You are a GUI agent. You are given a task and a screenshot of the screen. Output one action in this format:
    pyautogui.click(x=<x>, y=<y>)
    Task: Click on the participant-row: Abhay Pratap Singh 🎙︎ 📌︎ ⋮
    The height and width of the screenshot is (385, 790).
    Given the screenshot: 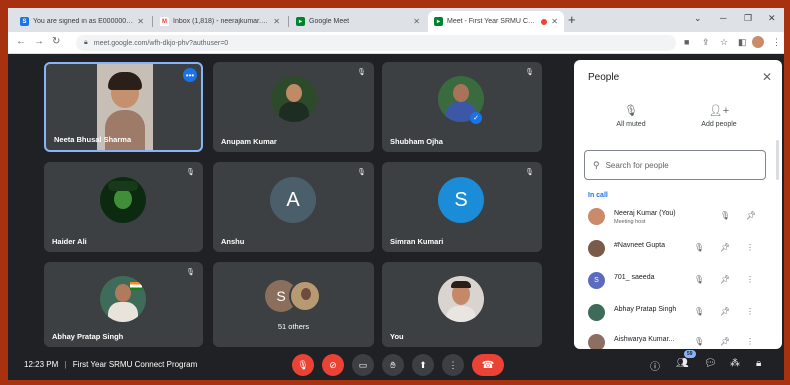 What is the action you would take?
    pyautogui.click(x=678, y=313)
    